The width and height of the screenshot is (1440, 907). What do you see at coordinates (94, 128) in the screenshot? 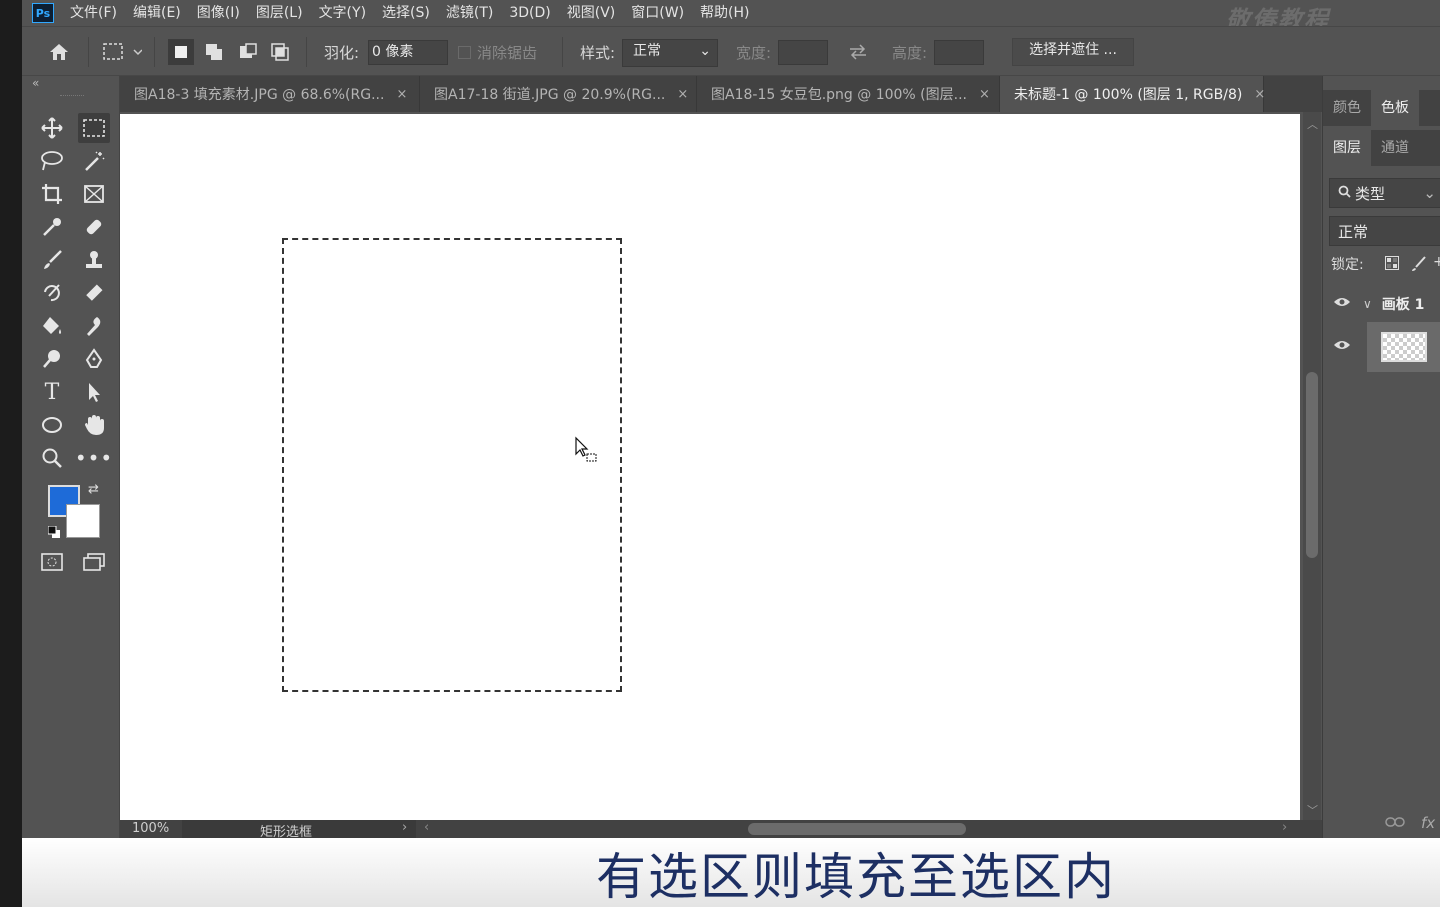
I see `rectangular-marquee-tool-icon` at bounding box center [94, 128].